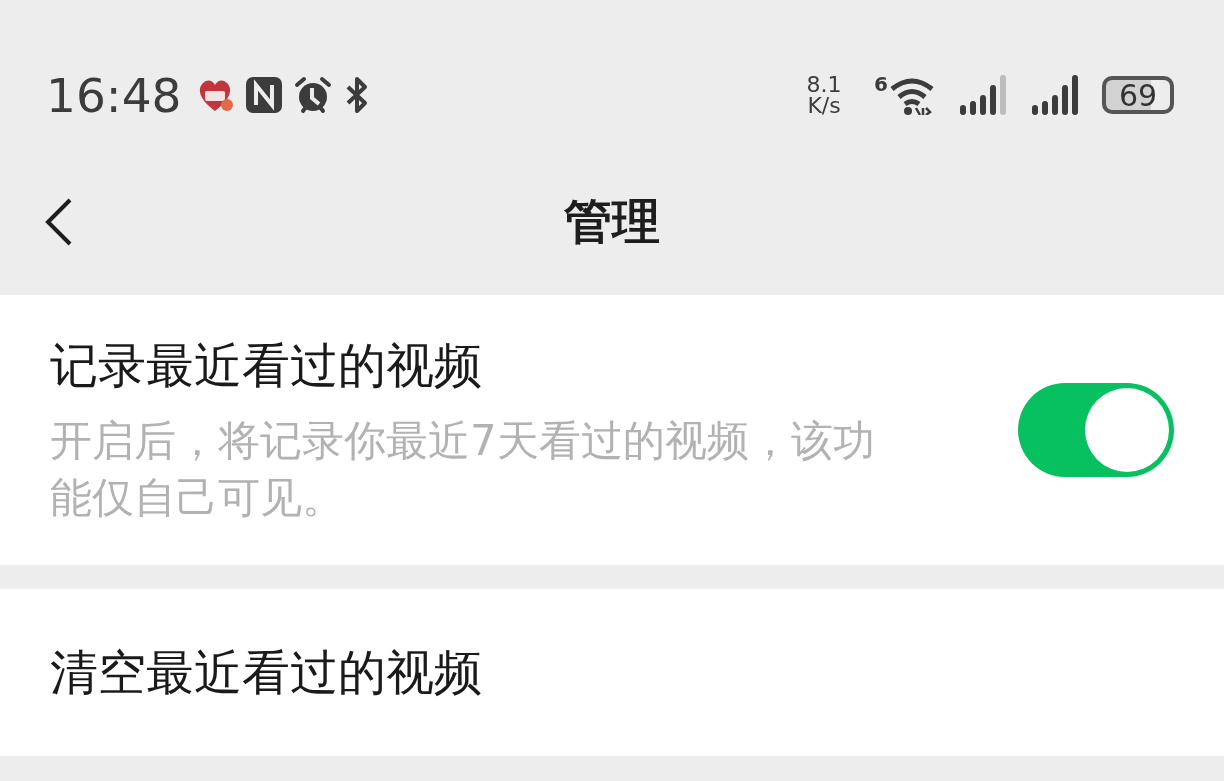  I want to click on battery-icon: 69, so click(1138, 95).